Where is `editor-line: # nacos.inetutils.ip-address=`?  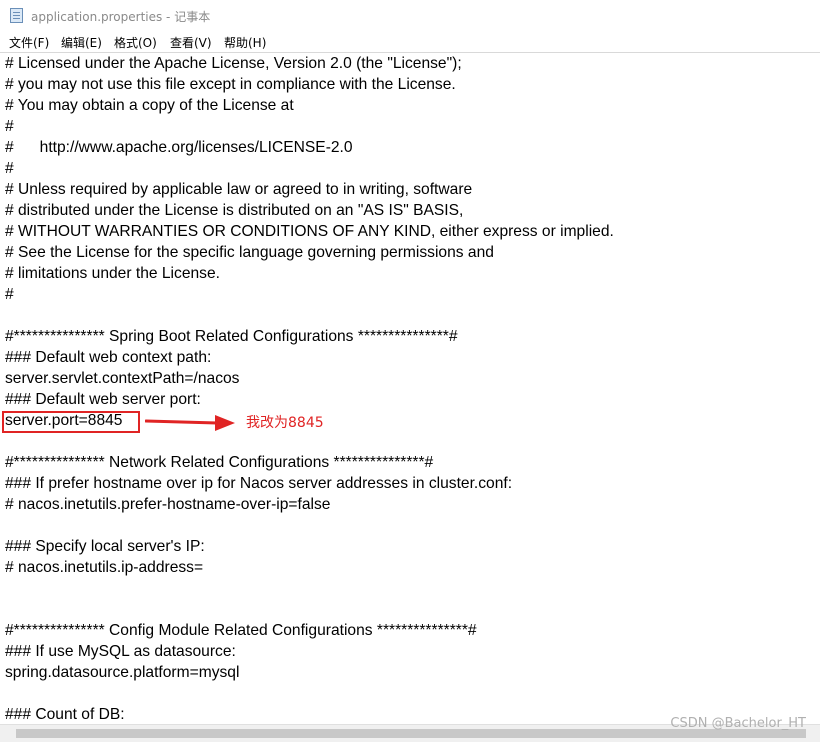
editor-line: # nacos.inetutils.ip-address= is located at coordinates (104, 567).